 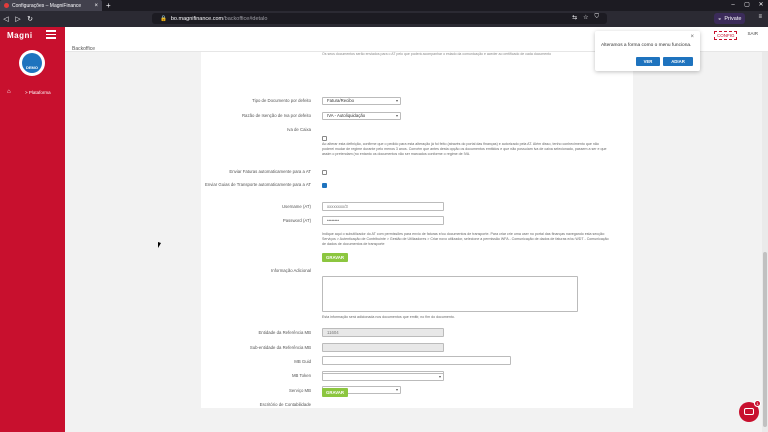 I want to click on window-controls: – ▢ ✕, so click(x=747, y=5).